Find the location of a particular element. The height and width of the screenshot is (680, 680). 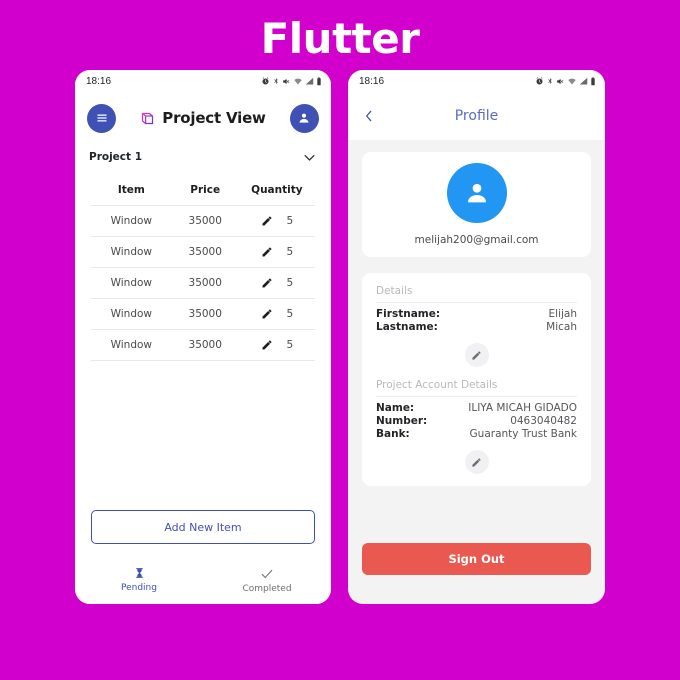

nav-item-pending: Pending is located at coordinates (139, 580).